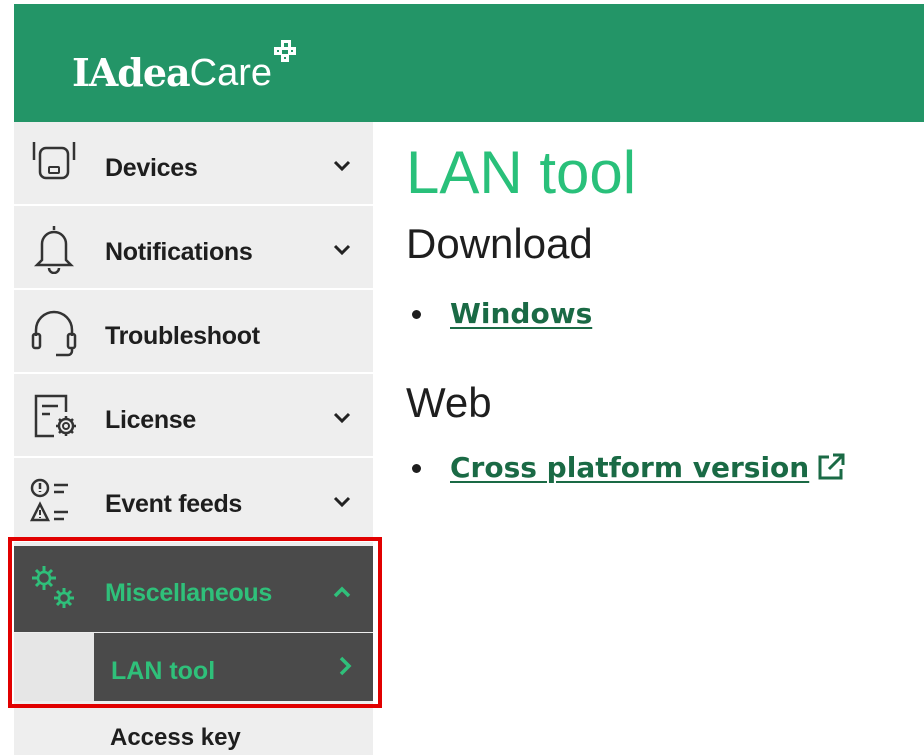 The height and width of the screenshot is (755, 924). What do you see at coordinates (131, 72) in the screenshot?
I see `logo-text-iadea: IAdea` at bounding box center [131, 72].